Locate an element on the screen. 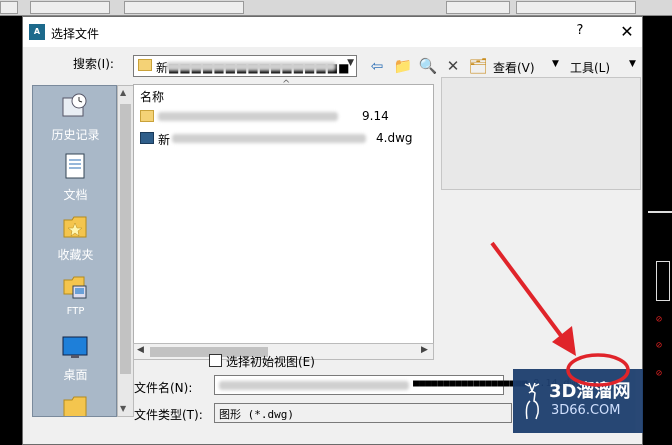 The width and height of the screenshot is (672, 445). close-button: ✕ is located at coordinates (627, 32).